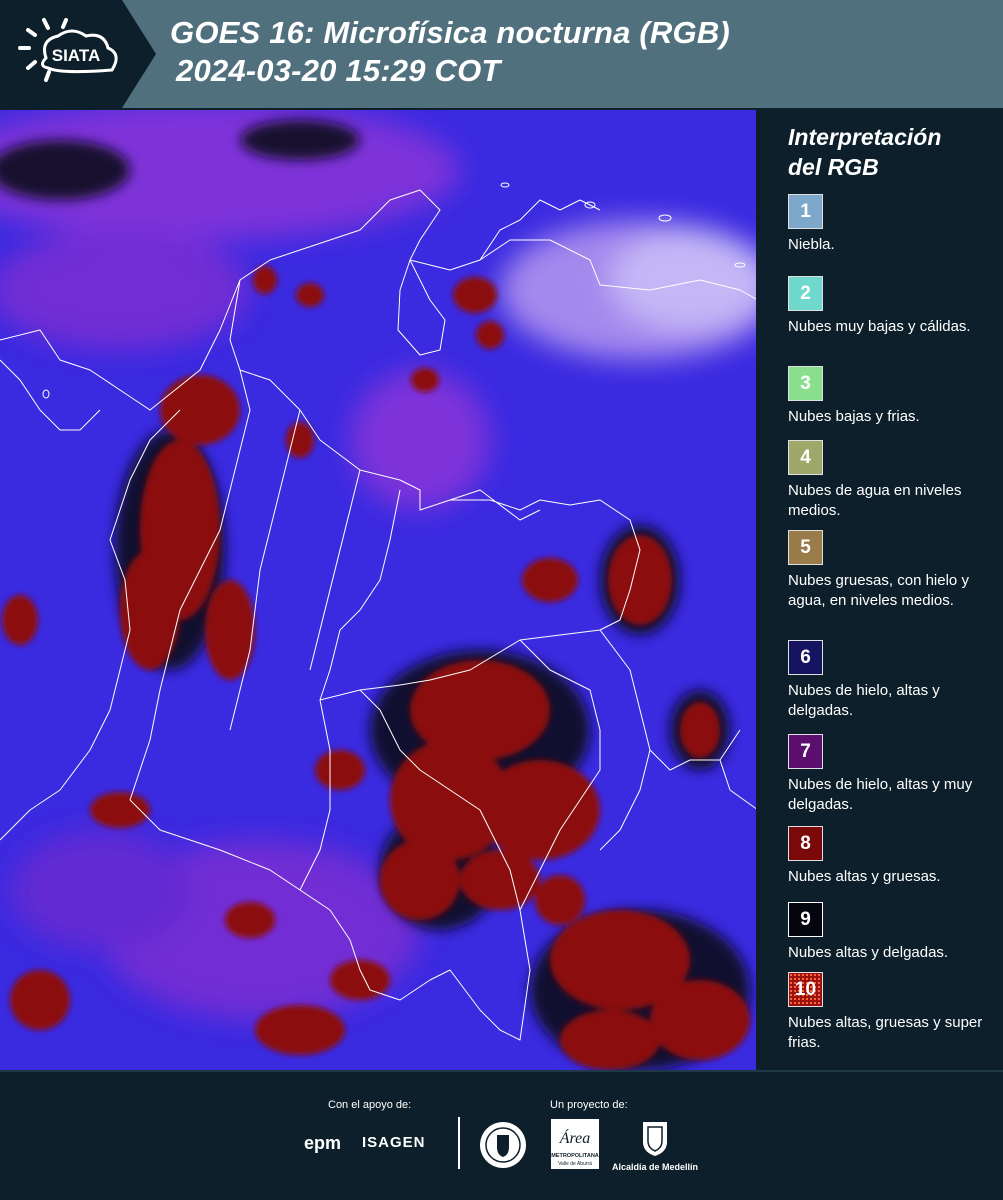 The height and width of the screenshot is (1200, 1003). I want to click on legend-item: 8 Nubes altas y gruesas., so click(890, 856).